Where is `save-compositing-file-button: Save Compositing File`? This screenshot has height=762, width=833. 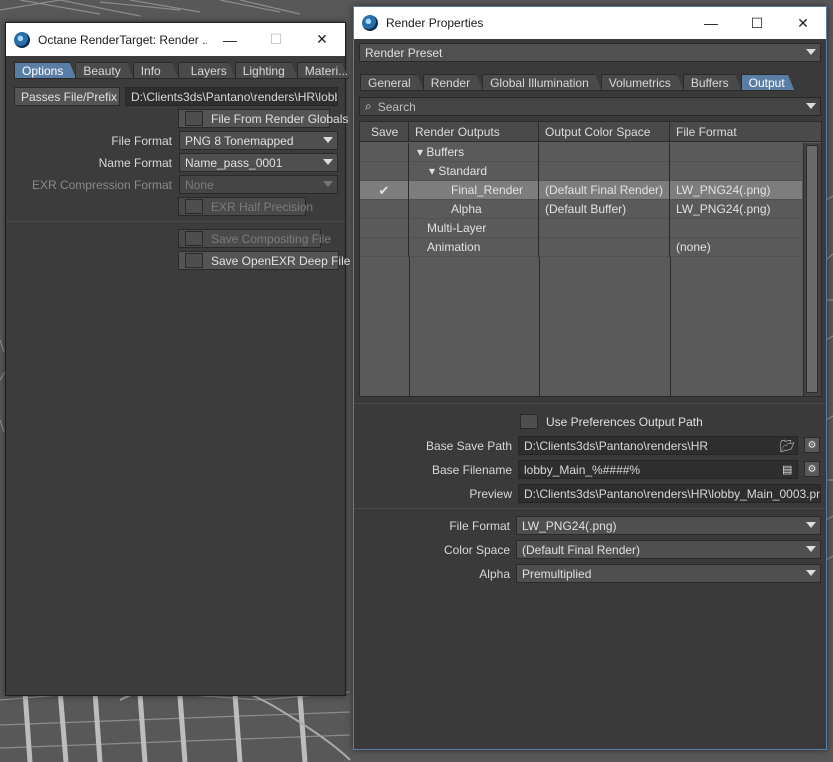 save-compositing-file-button: Save Compositing File is located at coordinates (254, 238).